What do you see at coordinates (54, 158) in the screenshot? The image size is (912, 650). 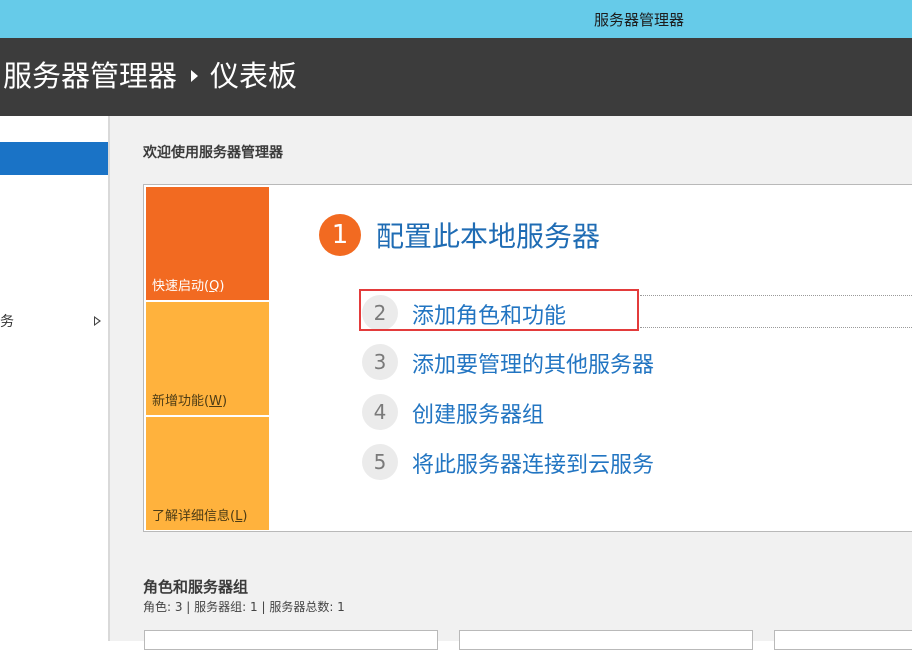 I see `sidebar-item-dashboard` at bounding box center [54, 158].